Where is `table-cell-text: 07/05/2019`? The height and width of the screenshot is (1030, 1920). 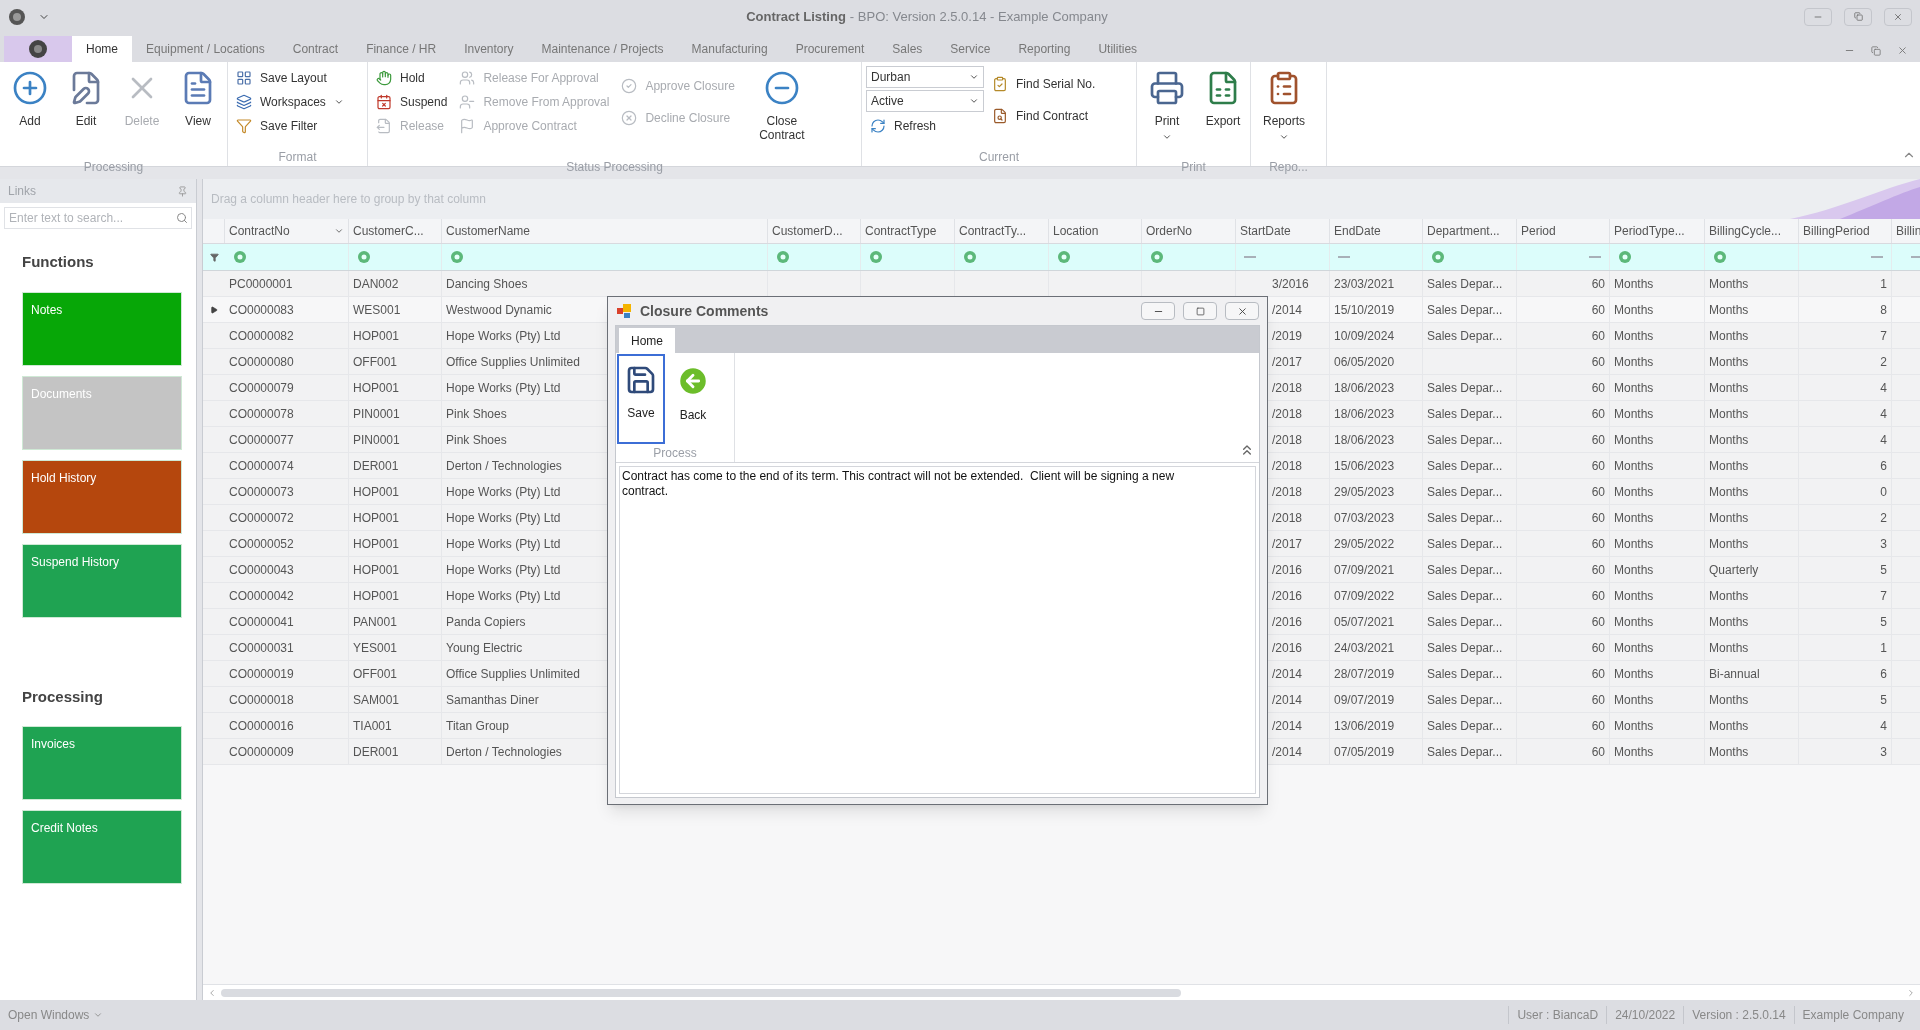 table-cell-text: 07/05/2019 is located at coordinates (1364, 752).